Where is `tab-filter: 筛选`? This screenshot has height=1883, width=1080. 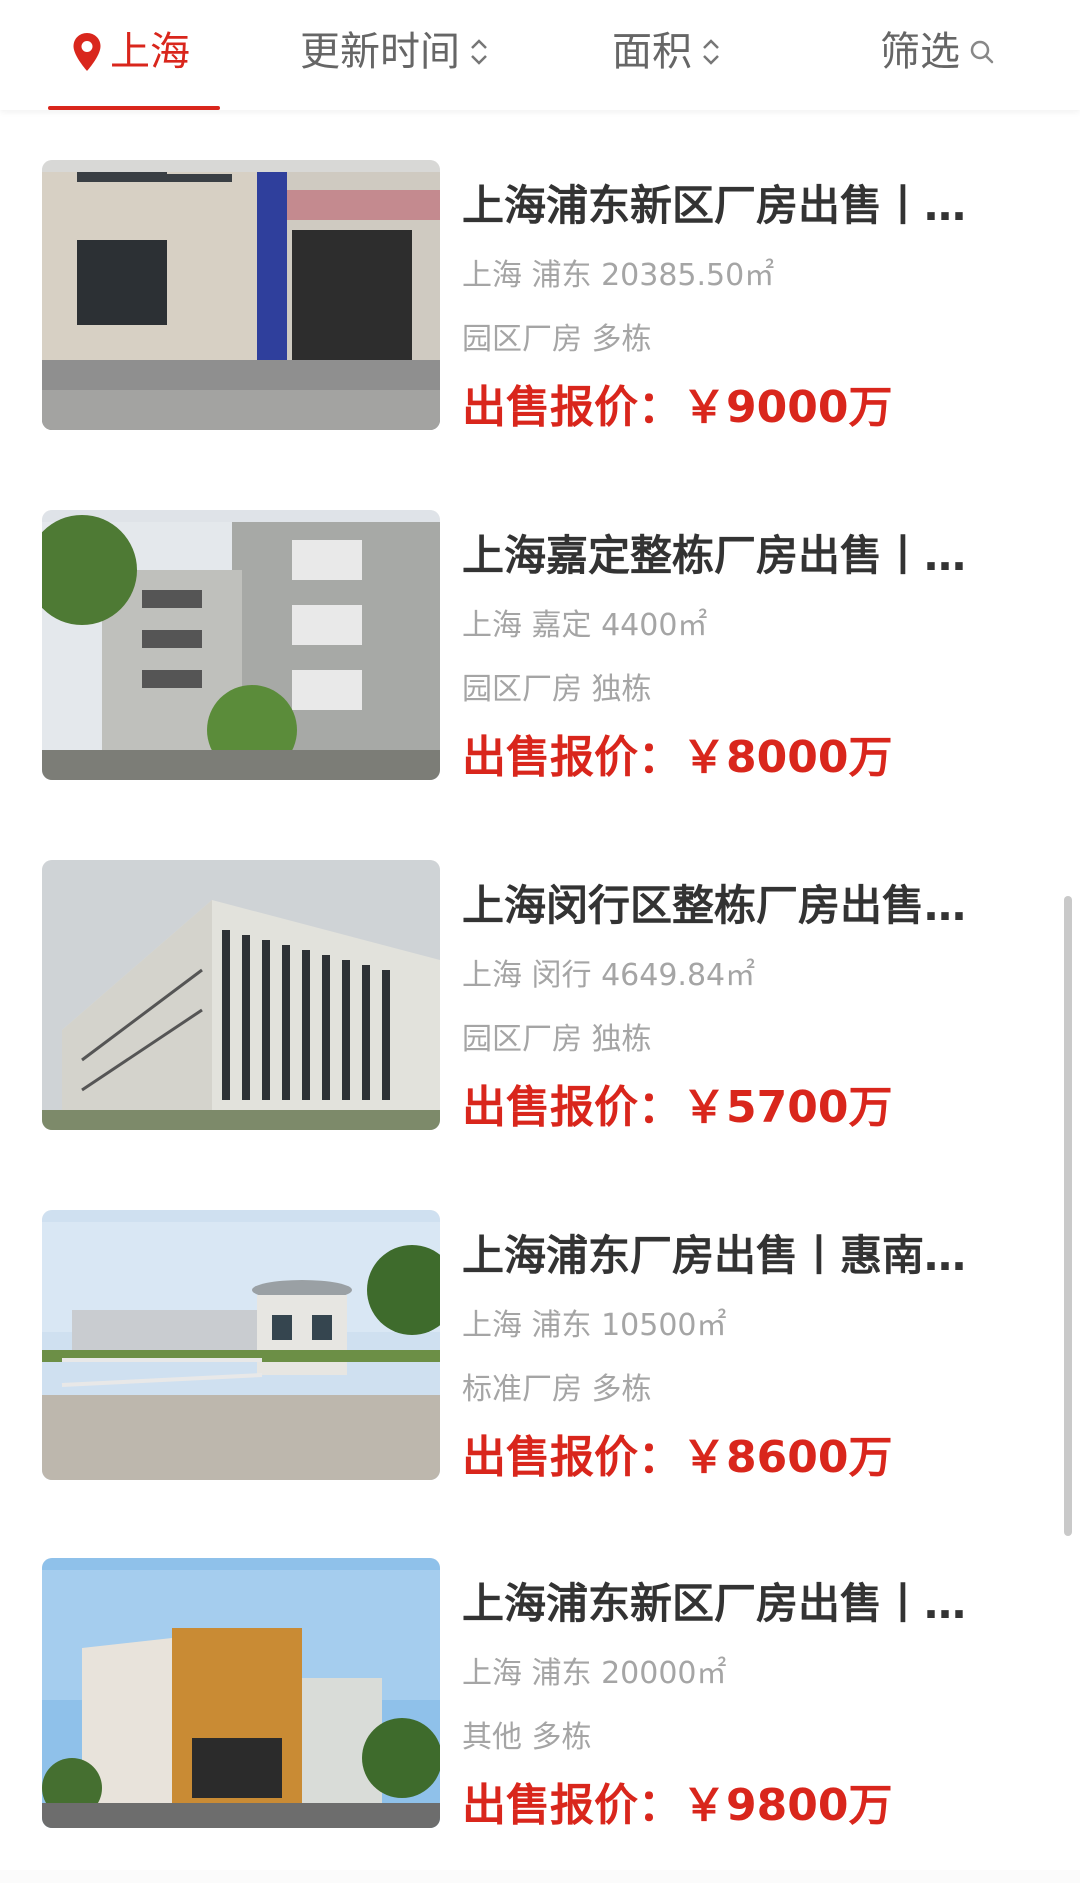
tab-filter: 筛选 is located at coordinates (938, 52).